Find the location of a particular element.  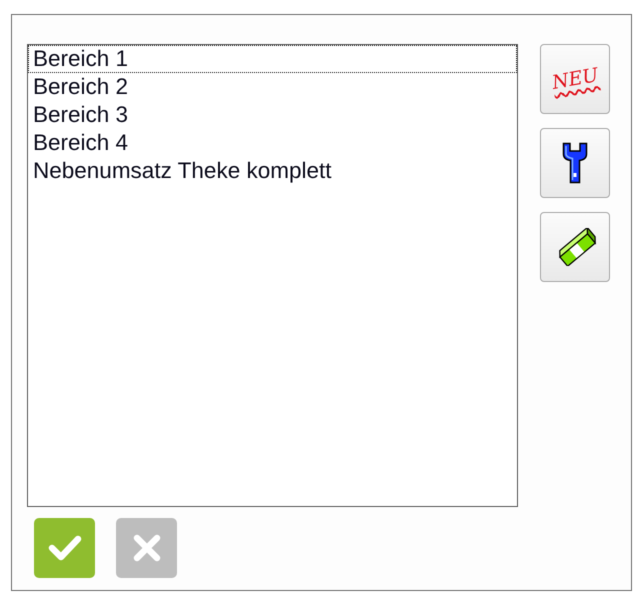

edit-button is located at coordinates (575, 163).